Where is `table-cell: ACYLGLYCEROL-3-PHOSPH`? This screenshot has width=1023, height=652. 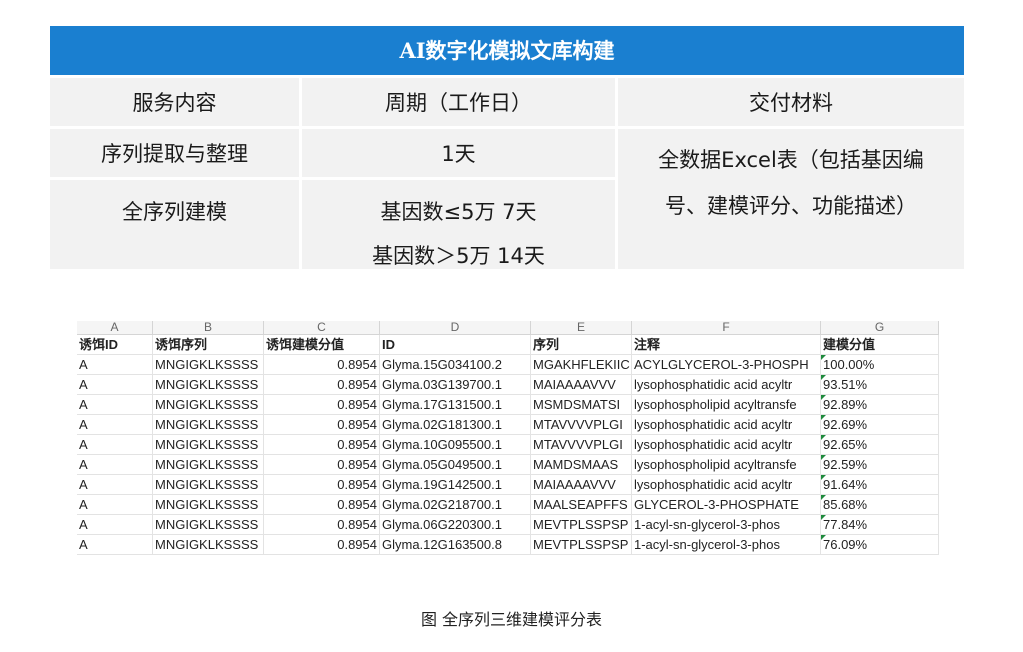 table-cell: ACYLGLYCEROL-3-PHOSPH is located at coordinates (726, 365).